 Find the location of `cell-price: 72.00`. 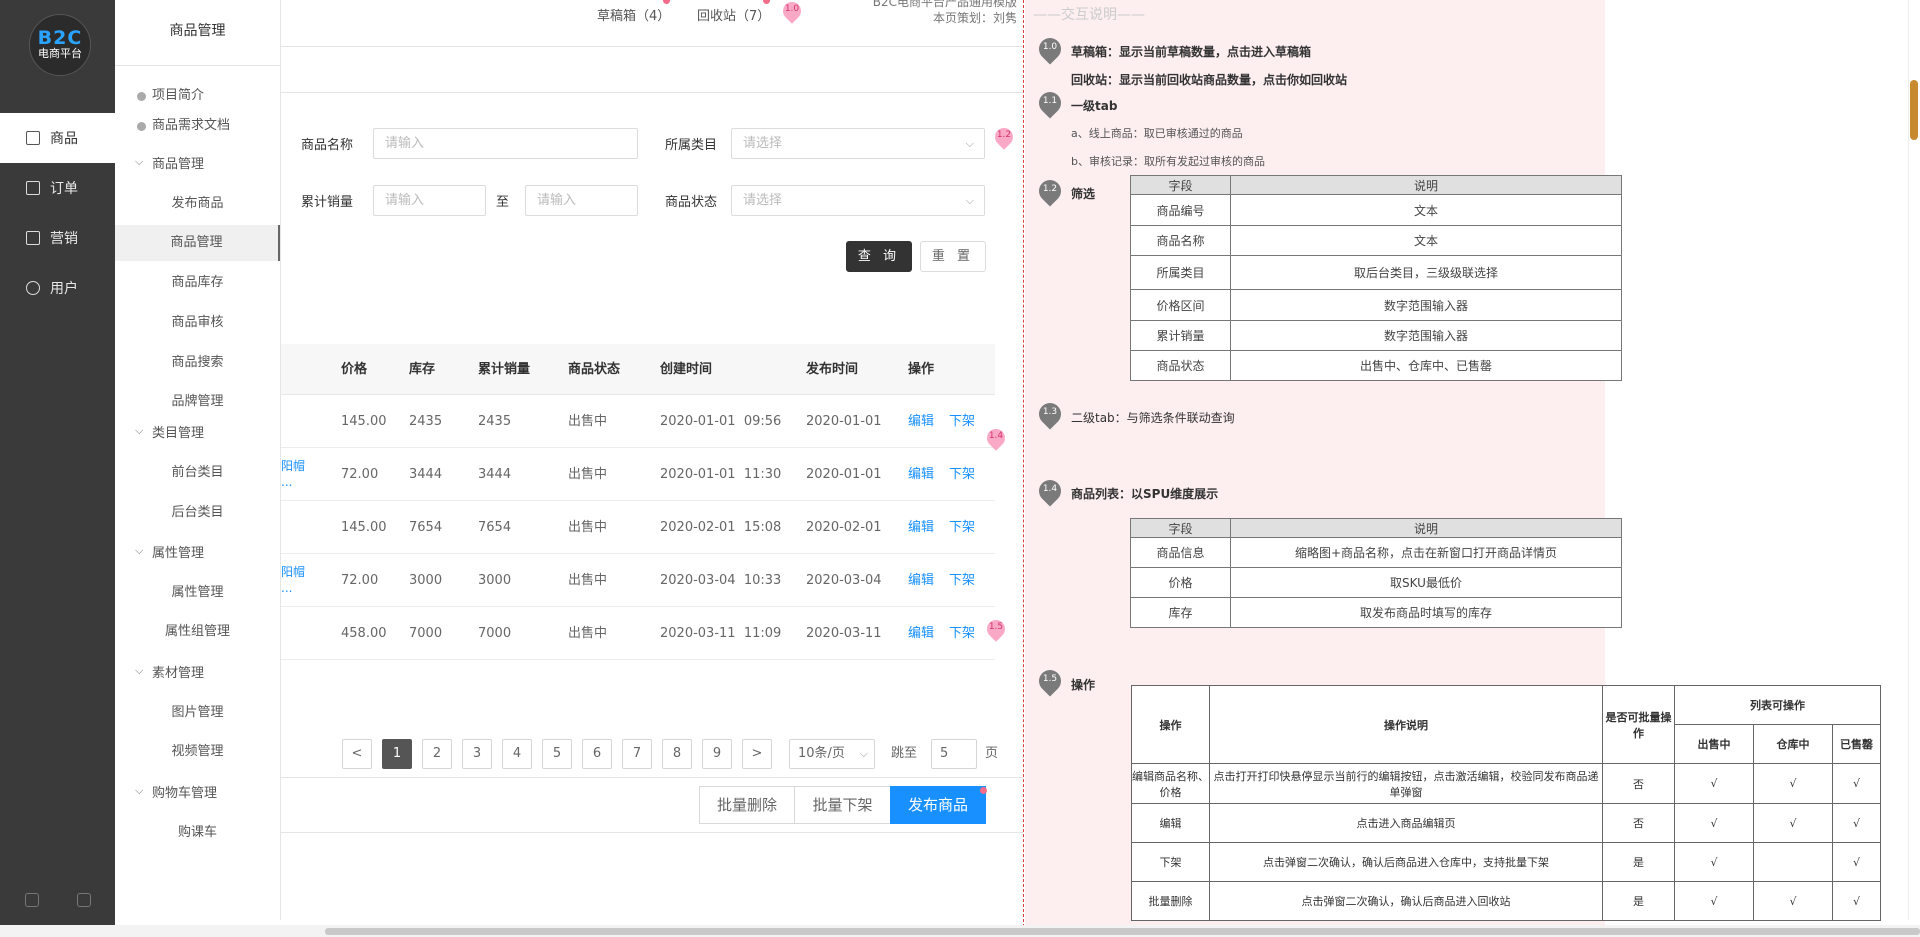

cell-price: 72.00 is located at coordinates (360, 474).